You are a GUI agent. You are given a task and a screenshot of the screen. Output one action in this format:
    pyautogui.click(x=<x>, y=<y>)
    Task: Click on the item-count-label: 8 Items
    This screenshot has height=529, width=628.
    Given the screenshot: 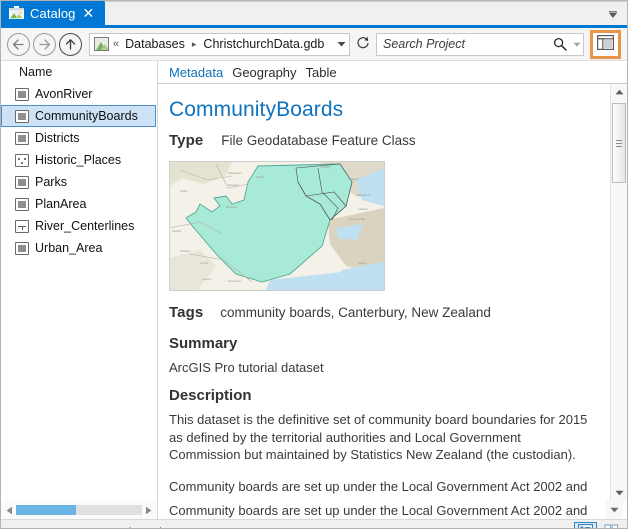 What is the action you would take?
    pyautogui.click(x=30, y=527)
    